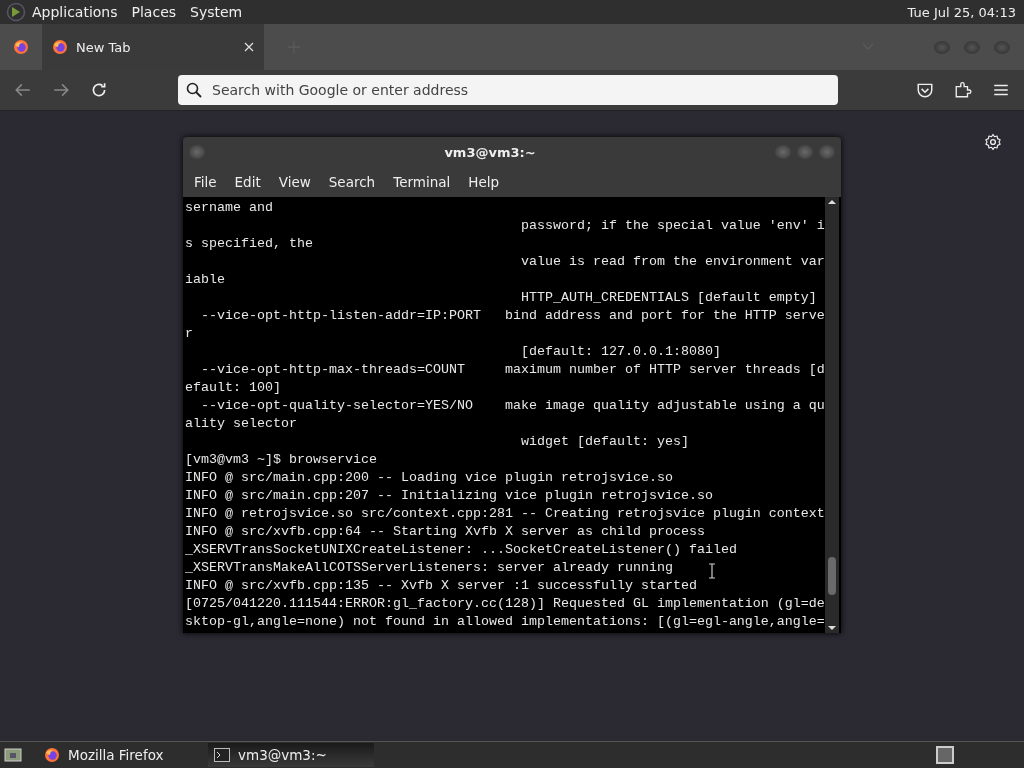 The height and width of the screenshot is (768, 1024). Describe the element at coordinates (61, 90) in the screenshot. I see `forward-icon` at that location.